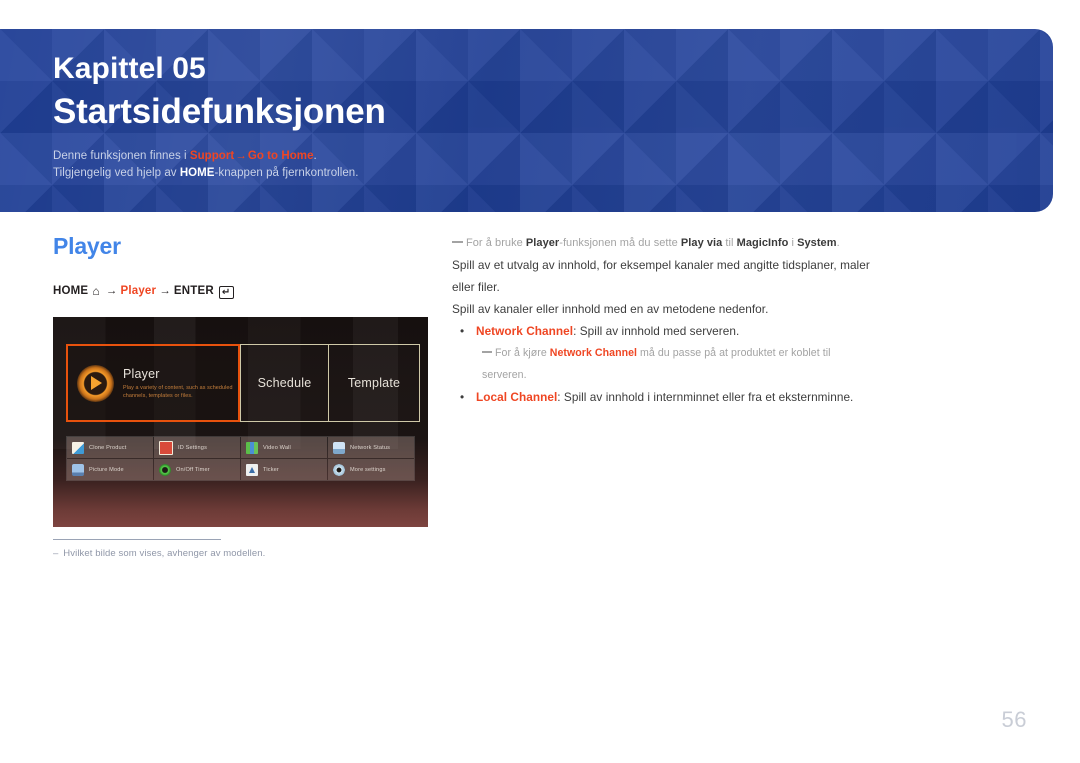 This screenshot has width=1080, height=763. I want to click on bullet-network-channel-keyword: Network Channel, so click(525, 331).